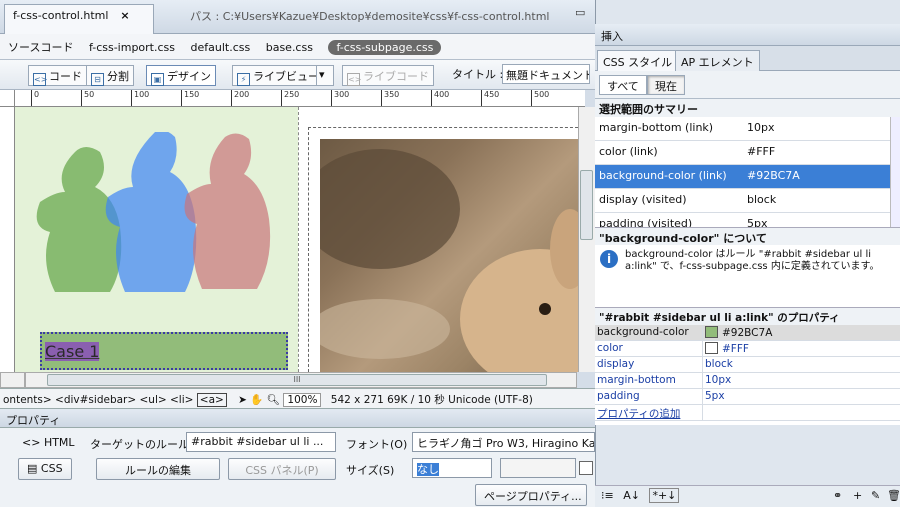 The image size is (900, 507). I want to click on hand-tool-icon: ✋, so click(256, 400).